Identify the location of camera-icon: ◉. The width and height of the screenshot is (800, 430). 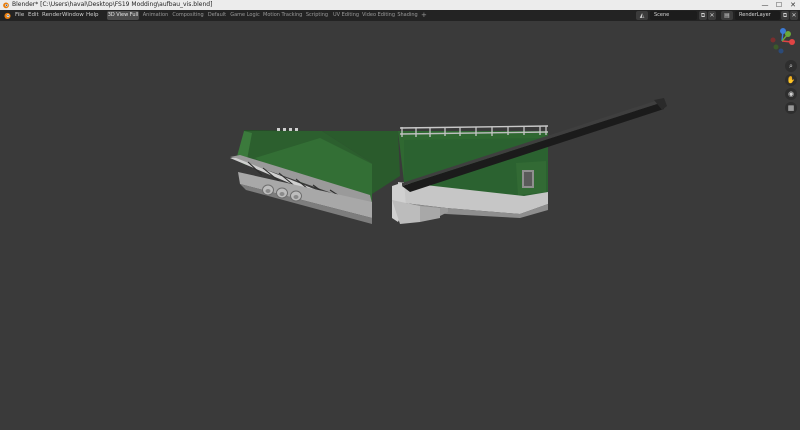
(791, 94).